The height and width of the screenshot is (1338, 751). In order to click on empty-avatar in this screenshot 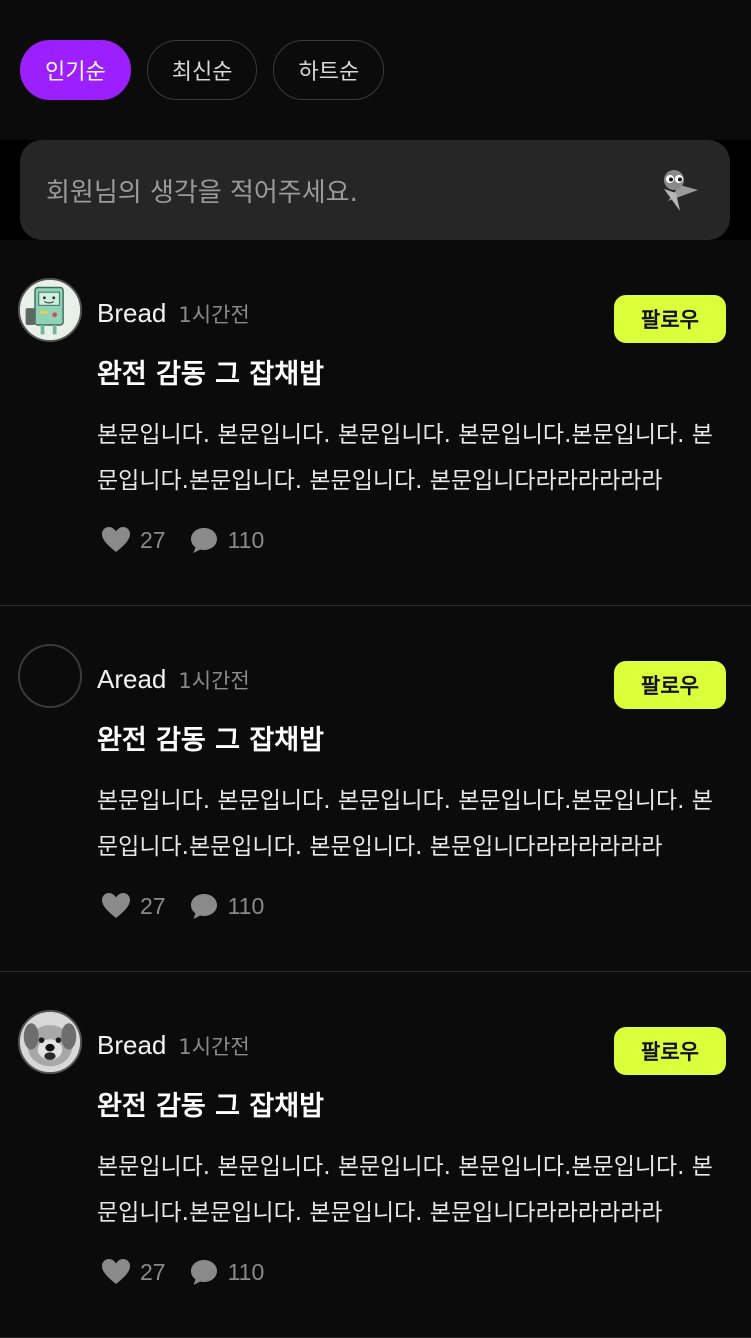, I will do `click(50, 676)`.